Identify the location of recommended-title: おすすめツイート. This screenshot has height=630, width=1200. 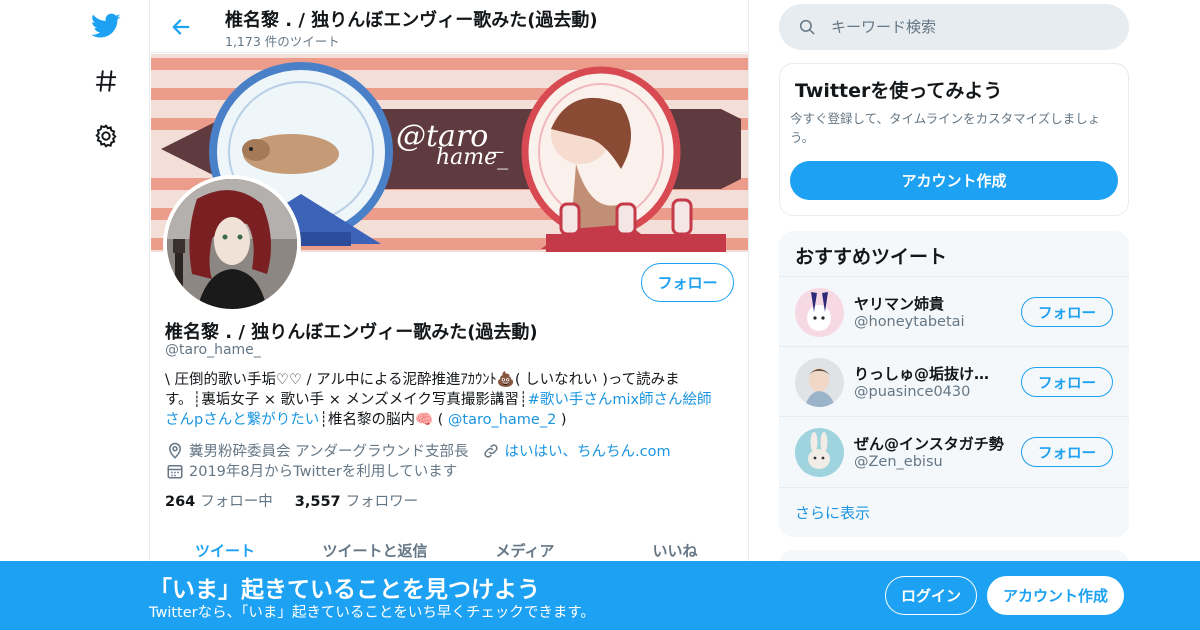
(871, 257).